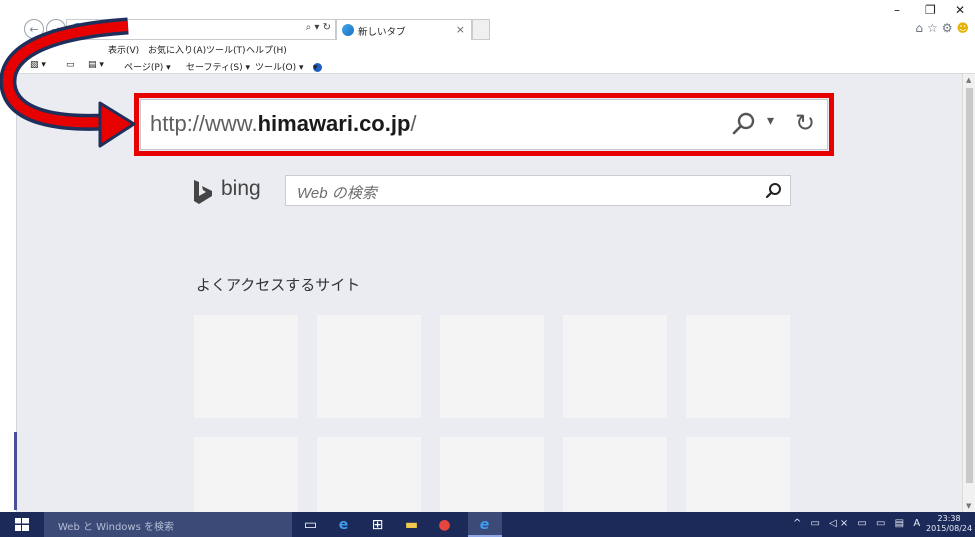 This screenshot has width=975, height=537. What do you see at coordinates (337, 193) in the screenshot?
I see `search-placeholder: Web の検索` at bounding box center [337, 193].